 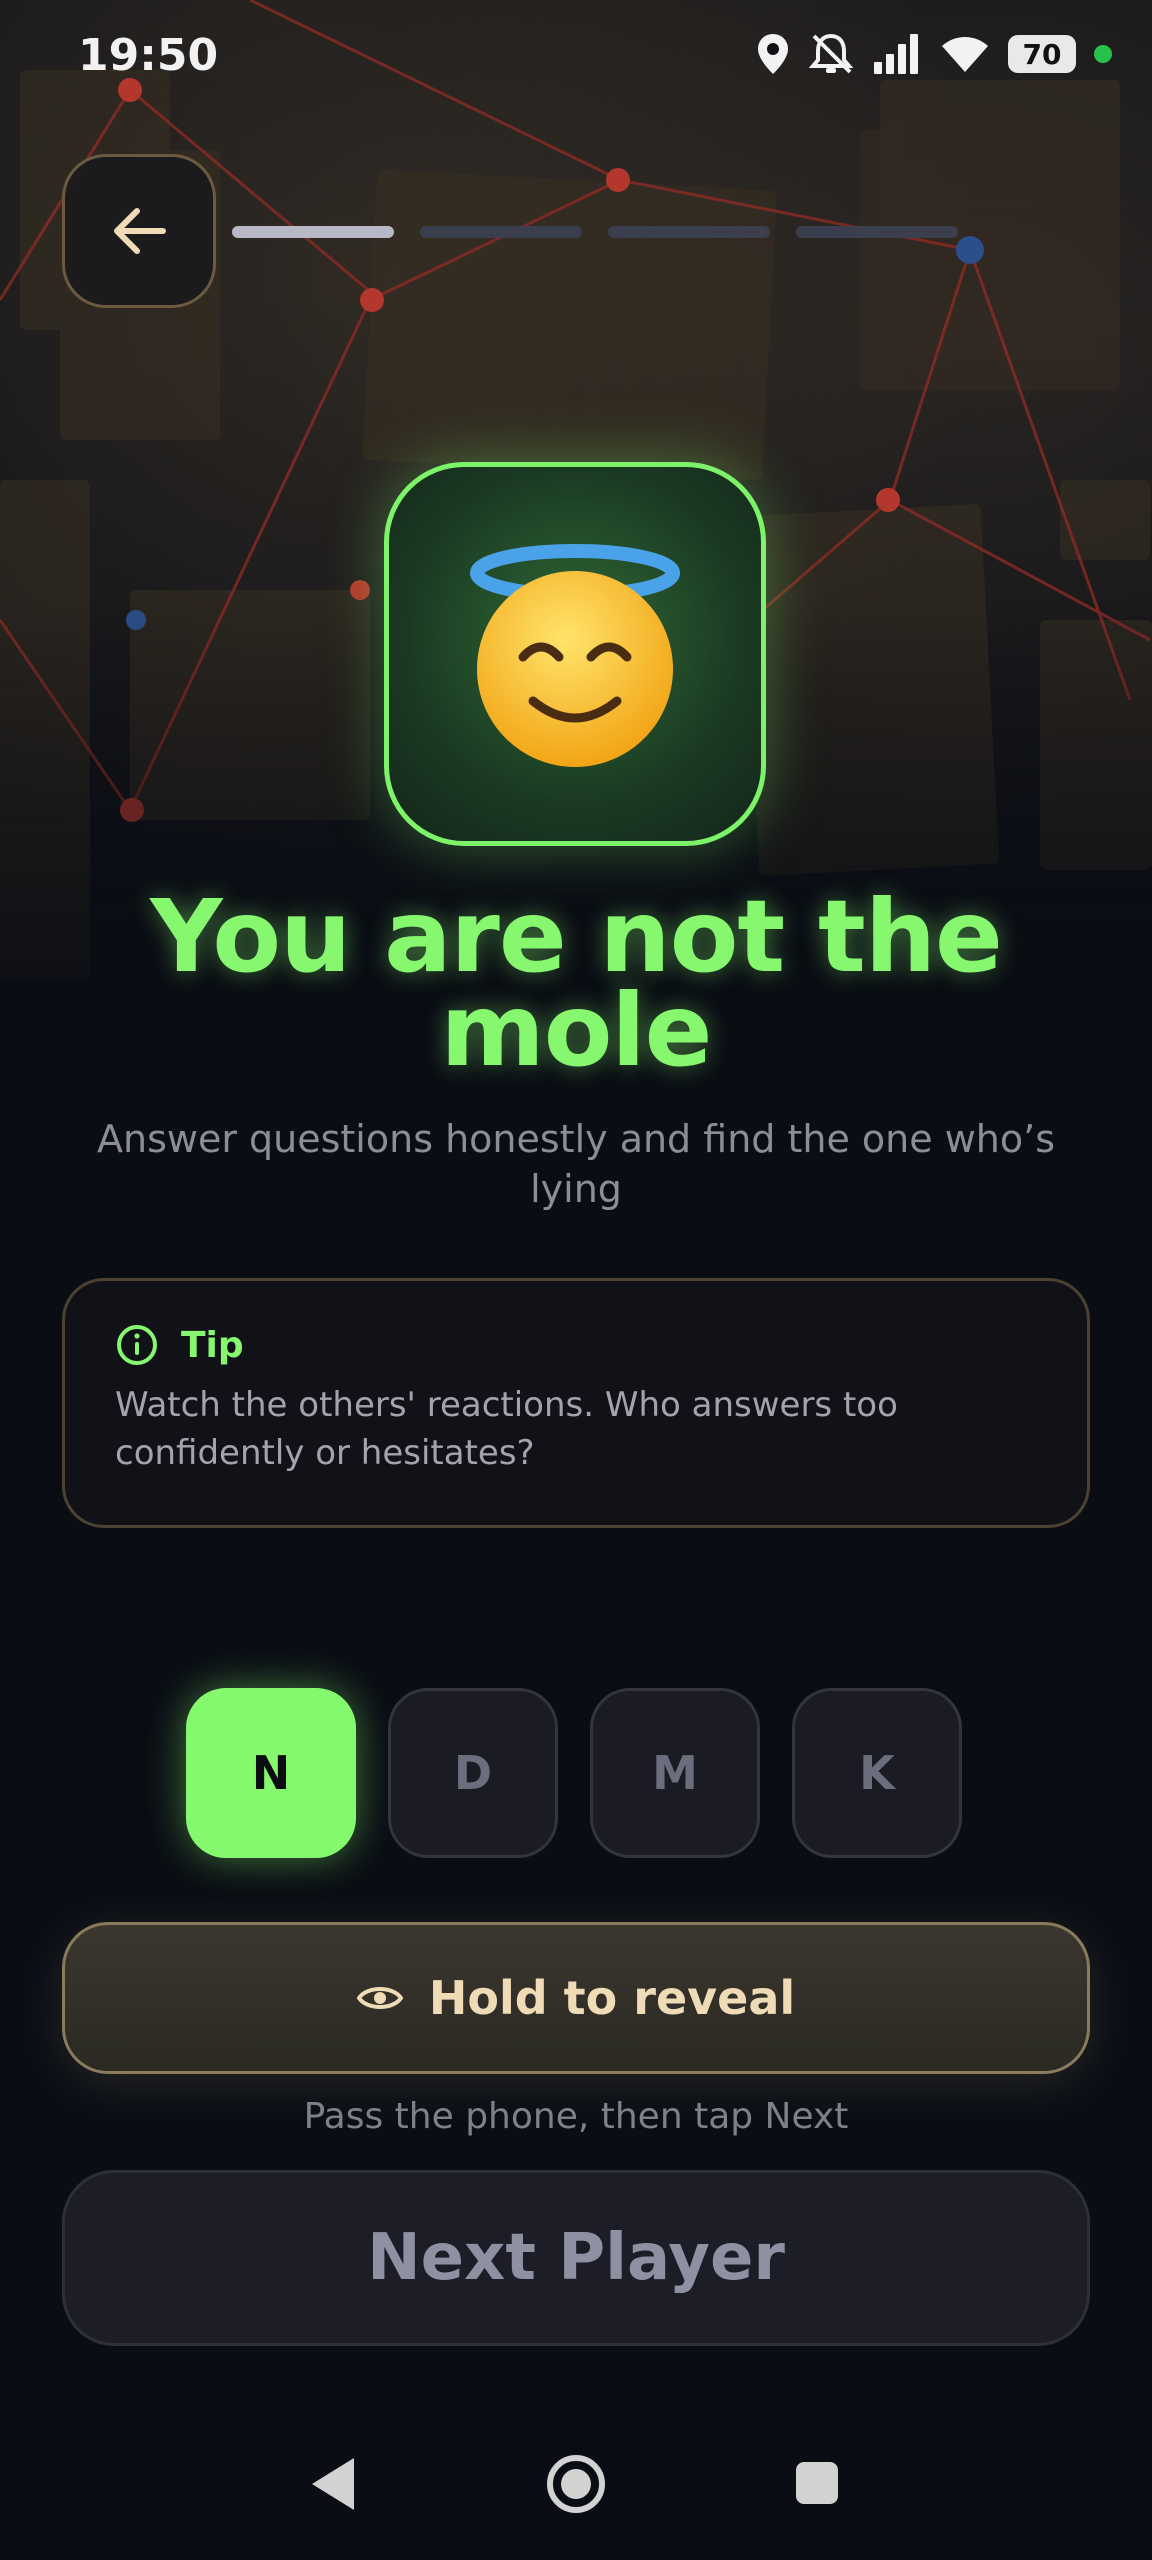 I want to click on arrow-left-icon, so click(x=140, y=231).